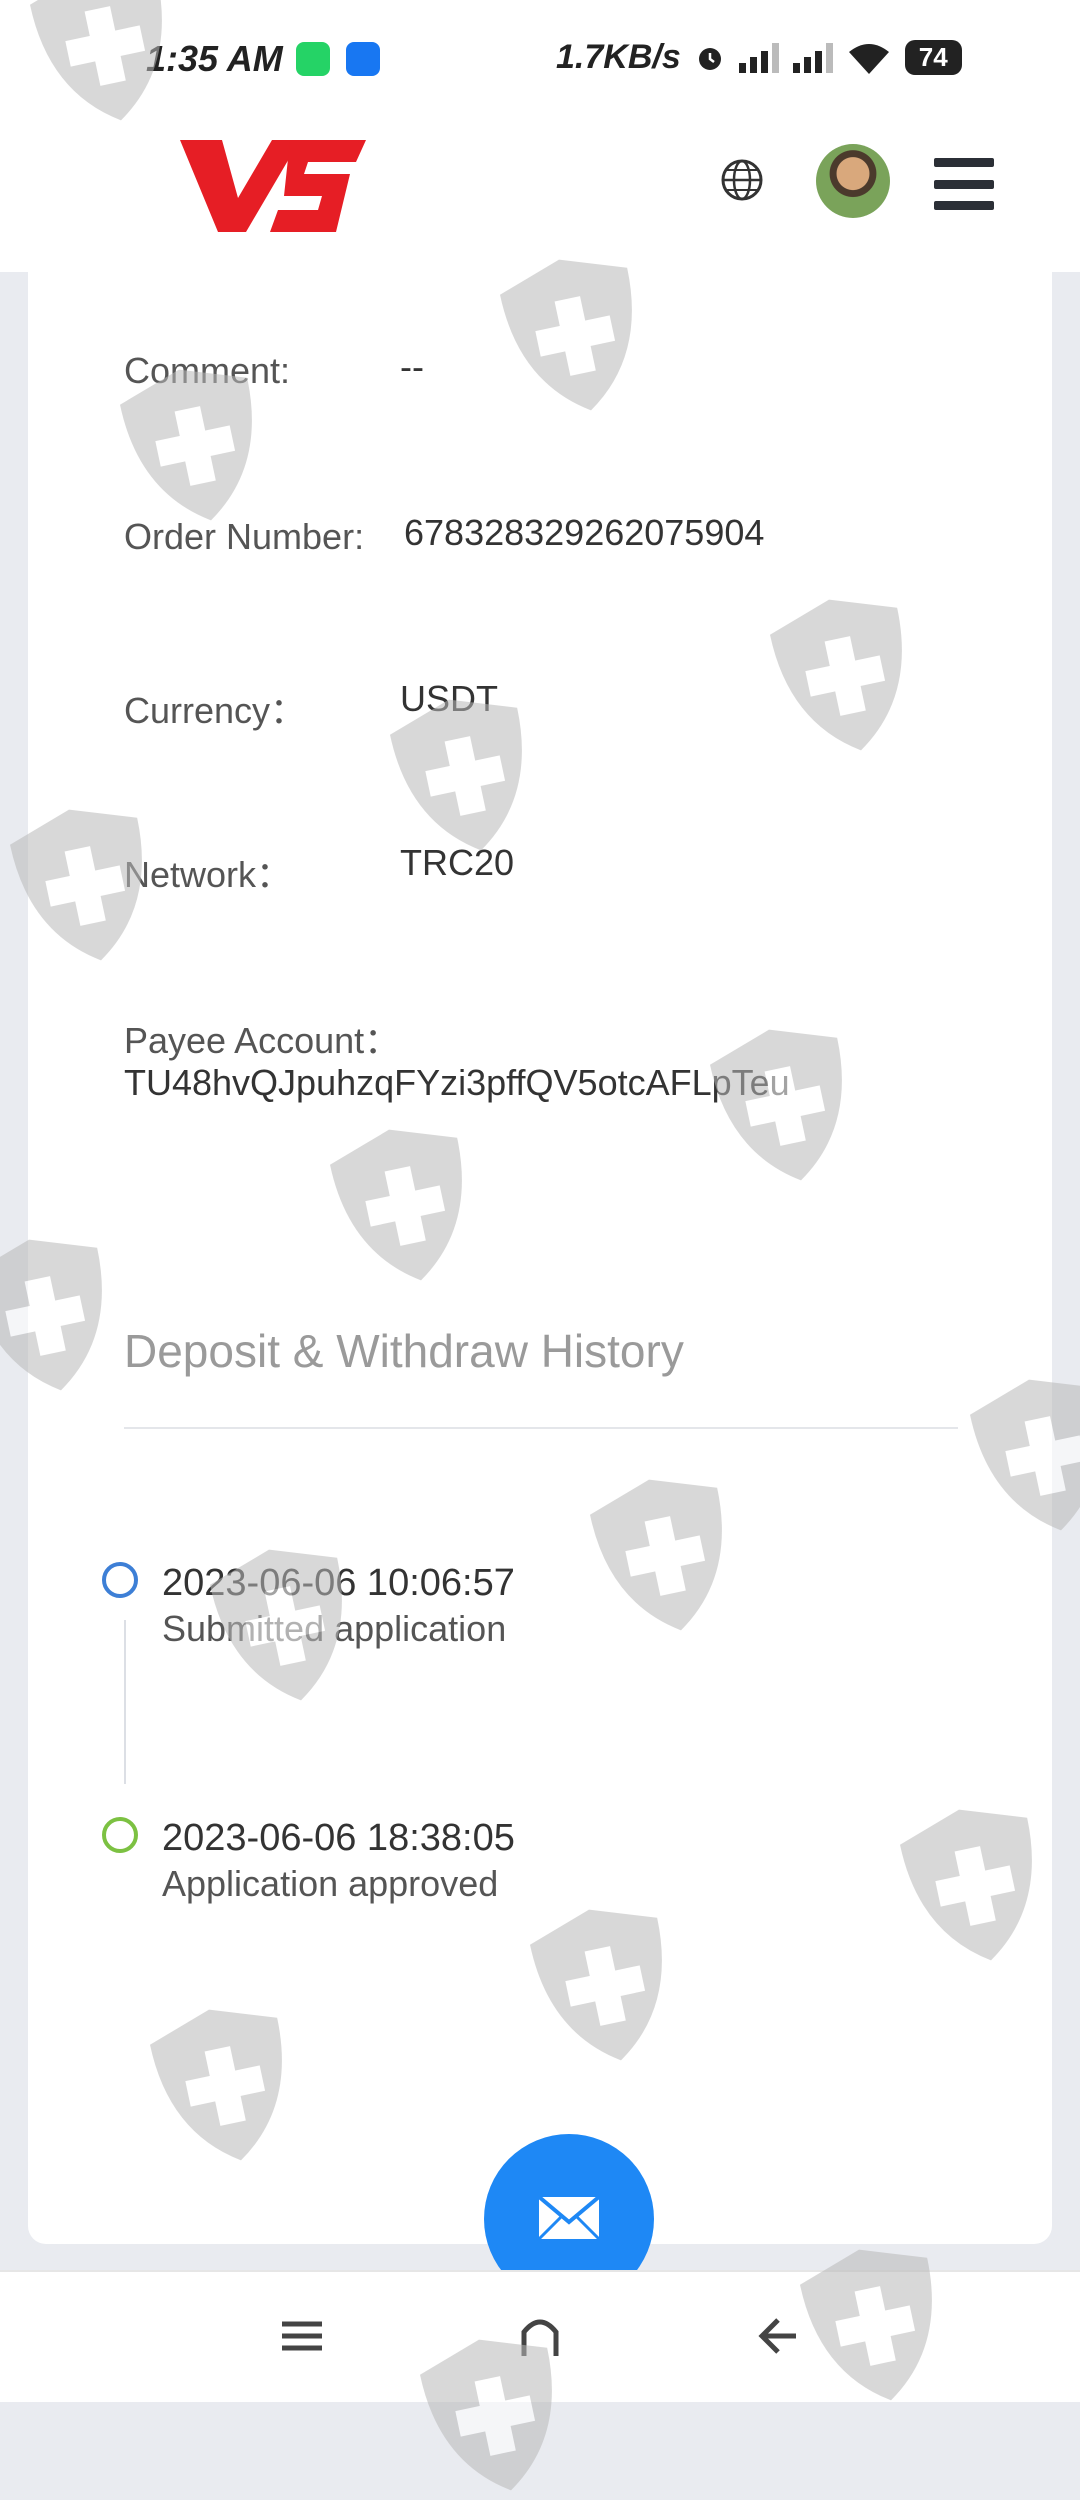 This screenshot has height=2500, width=1080. I want to click on comment-value: --, so click(412, 366).